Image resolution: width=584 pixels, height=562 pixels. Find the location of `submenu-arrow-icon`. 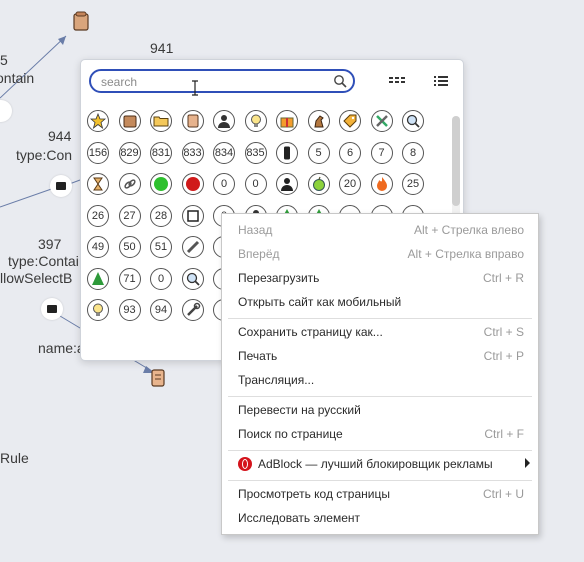

submenu-arrow-icon is located at coordinates (527, 463).